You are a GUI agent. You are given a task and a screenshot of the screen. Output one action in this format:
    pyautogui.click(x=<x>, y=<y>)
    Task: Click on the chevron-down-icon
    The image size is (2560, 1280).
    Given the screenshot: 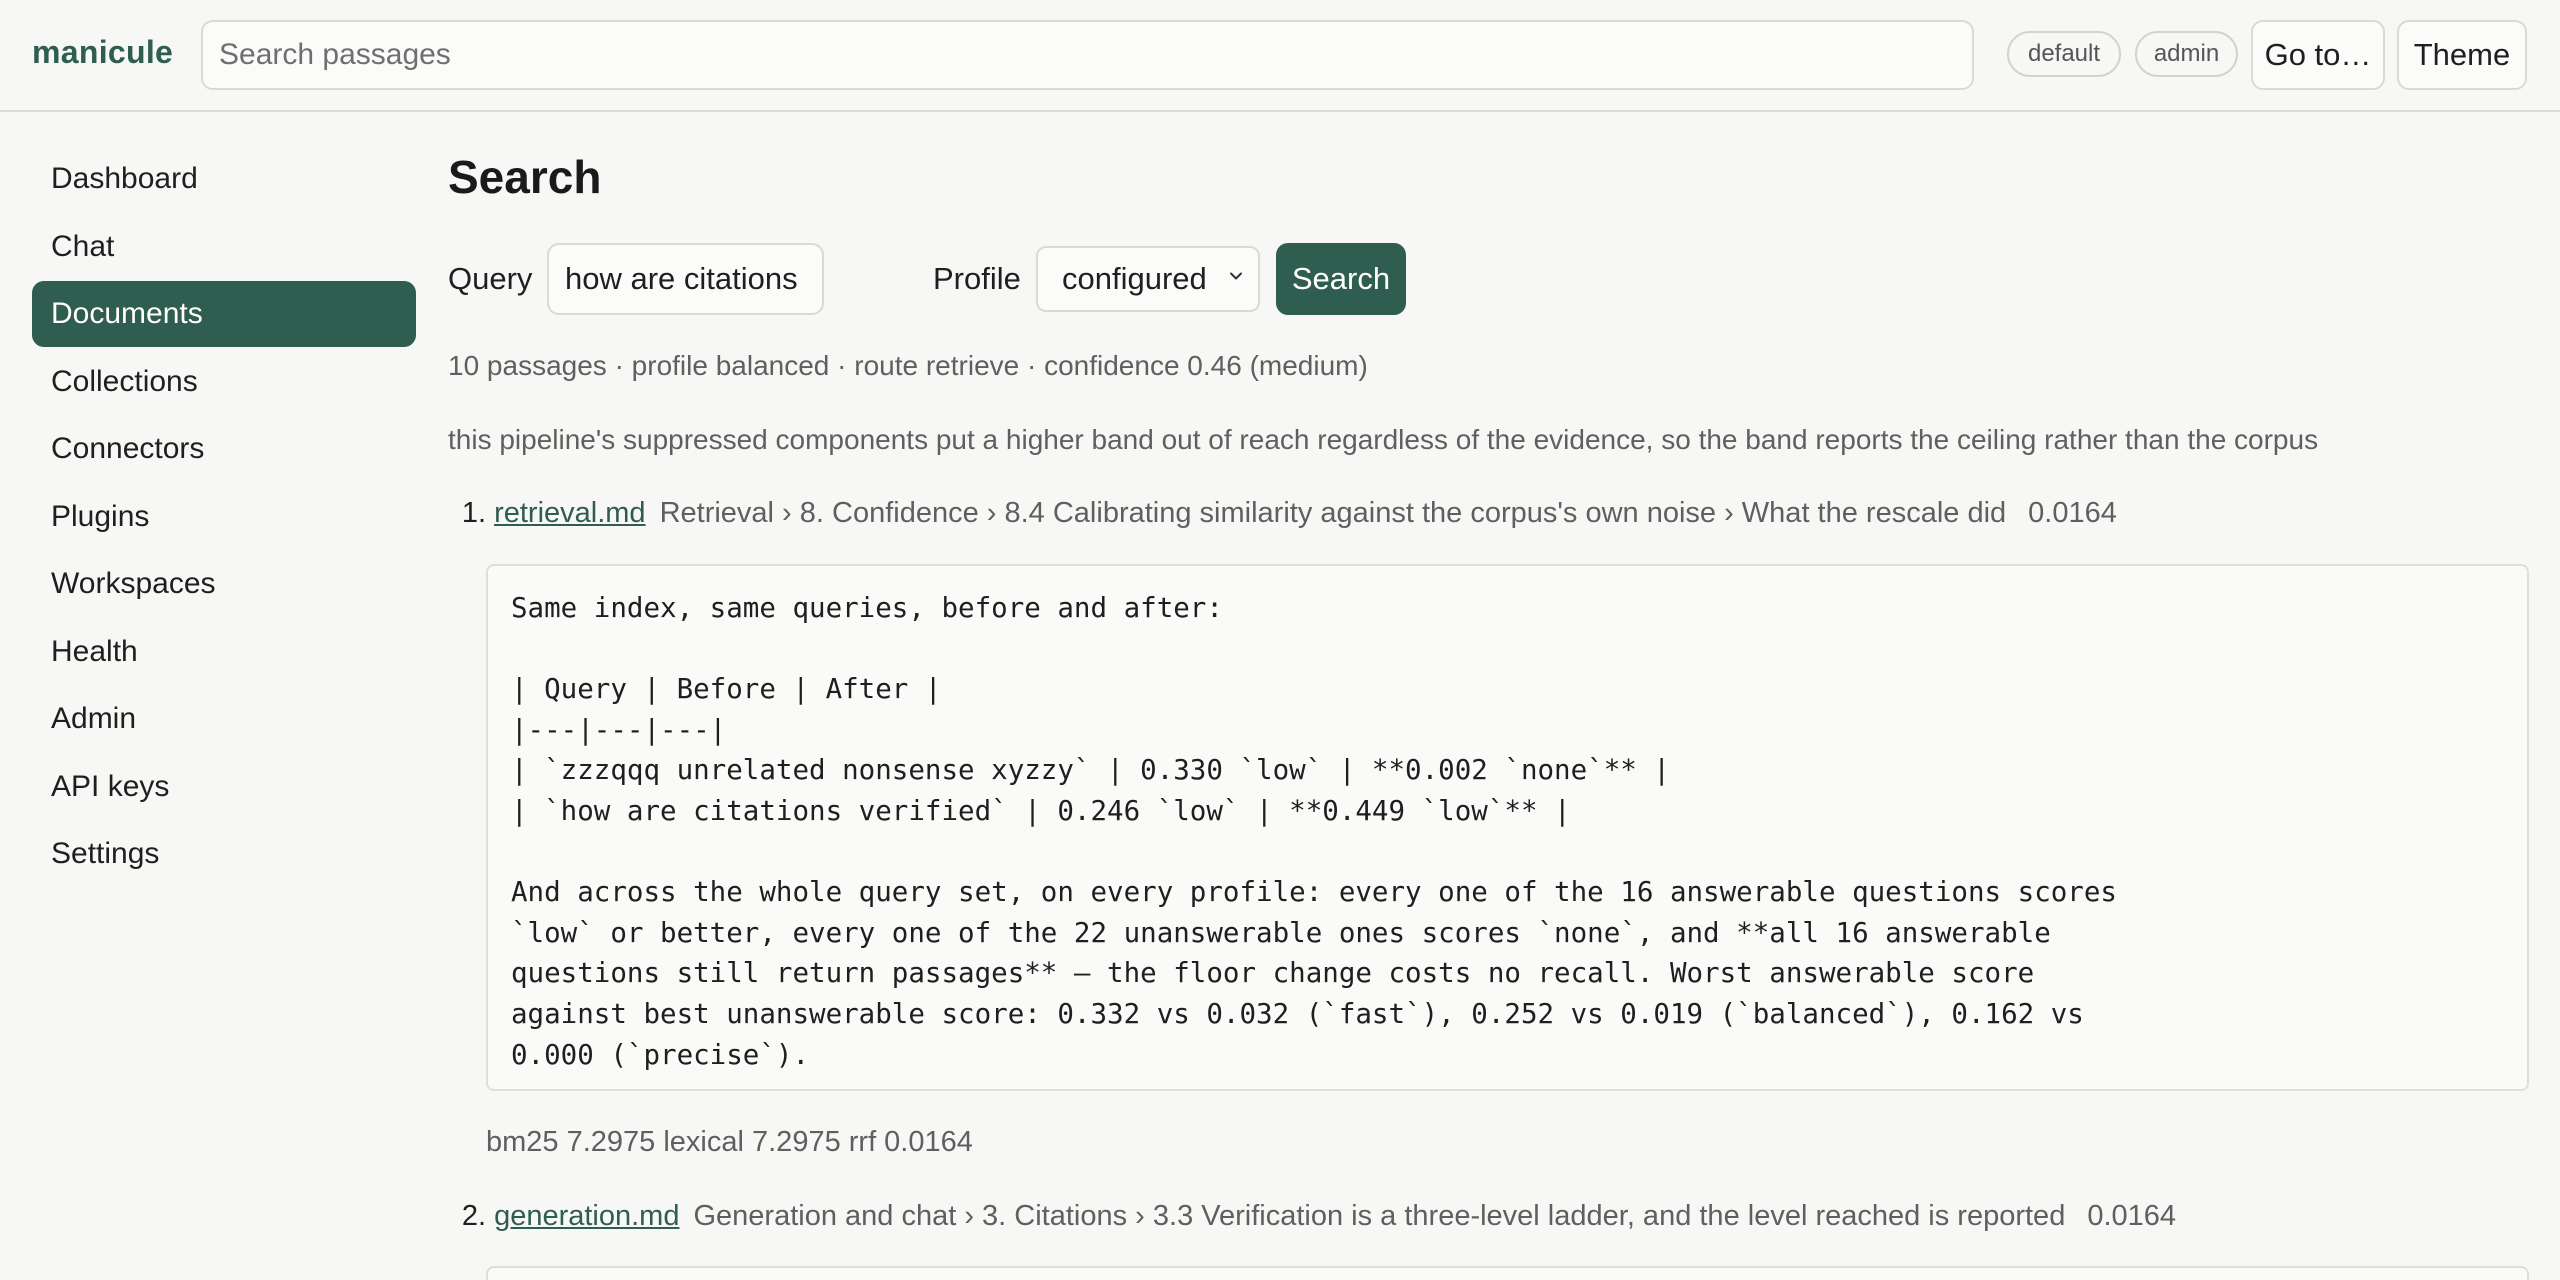 What is the action you would take?
    pyautogui.click(x=1236, y=276)
    